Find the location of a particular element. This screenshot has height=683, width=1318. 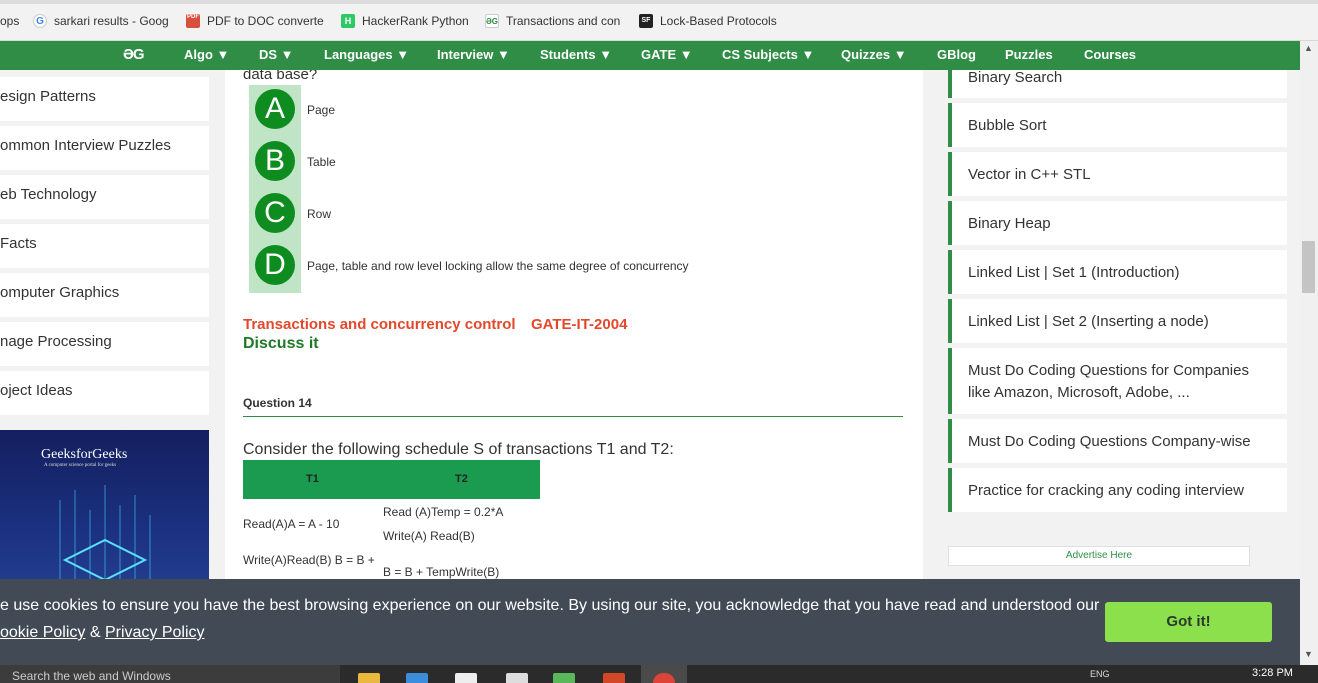

sidebar-link-linked-list-set-2: Linked List | Set 2 (Inserting a node) is located at coordinates (1117, 321).